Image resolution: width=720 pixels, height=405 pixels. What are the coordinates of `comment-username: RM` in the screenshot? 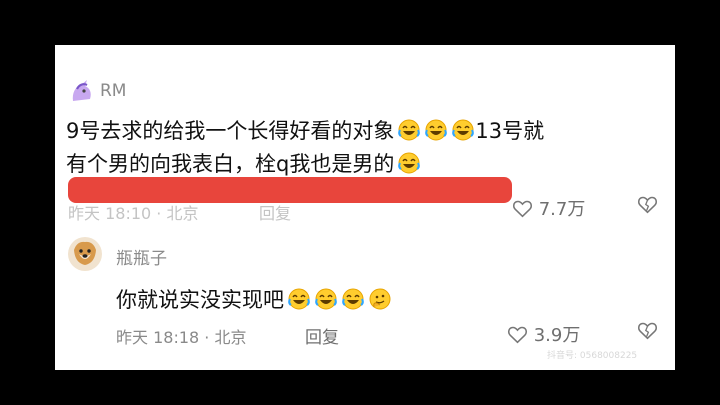 It's located at (113, 91).